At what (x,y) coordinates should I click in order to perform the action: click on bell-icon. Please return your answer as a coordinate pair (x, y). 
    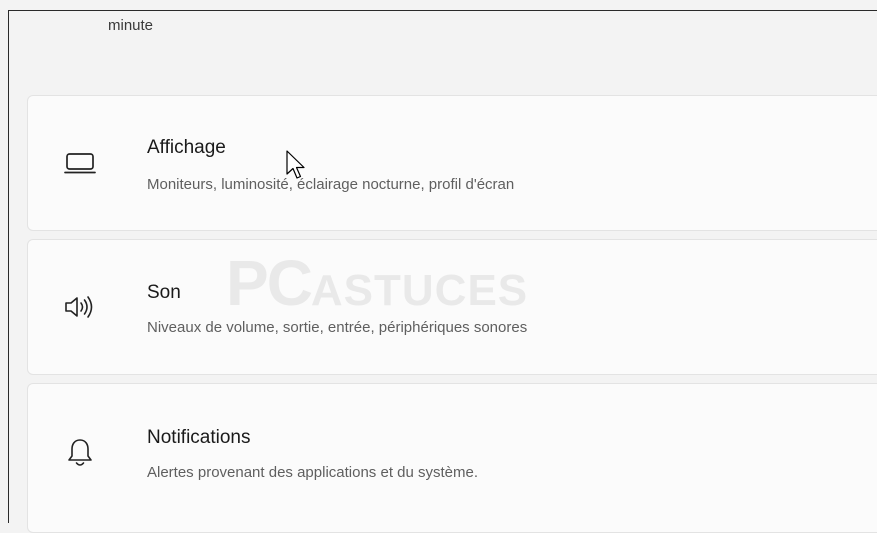
    Looking at the image, I should click on (80, 453).